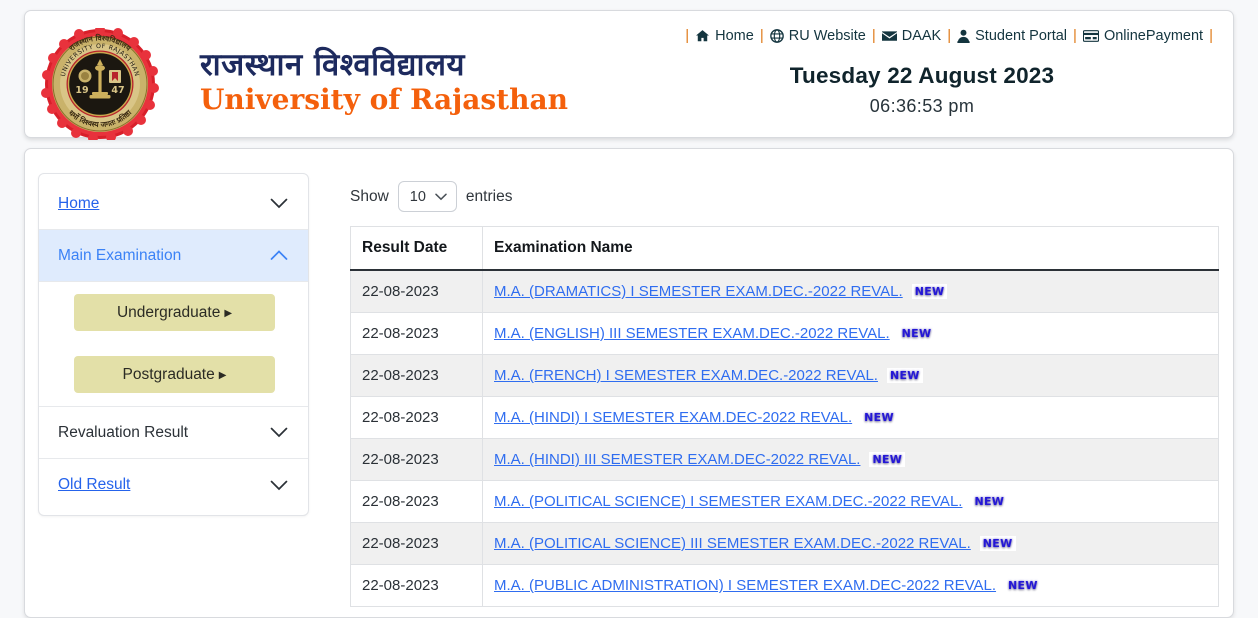 This screenshot has height=618, width=1258. I want to click on nav-label-ru-website: RU Website, so click(827, 35).